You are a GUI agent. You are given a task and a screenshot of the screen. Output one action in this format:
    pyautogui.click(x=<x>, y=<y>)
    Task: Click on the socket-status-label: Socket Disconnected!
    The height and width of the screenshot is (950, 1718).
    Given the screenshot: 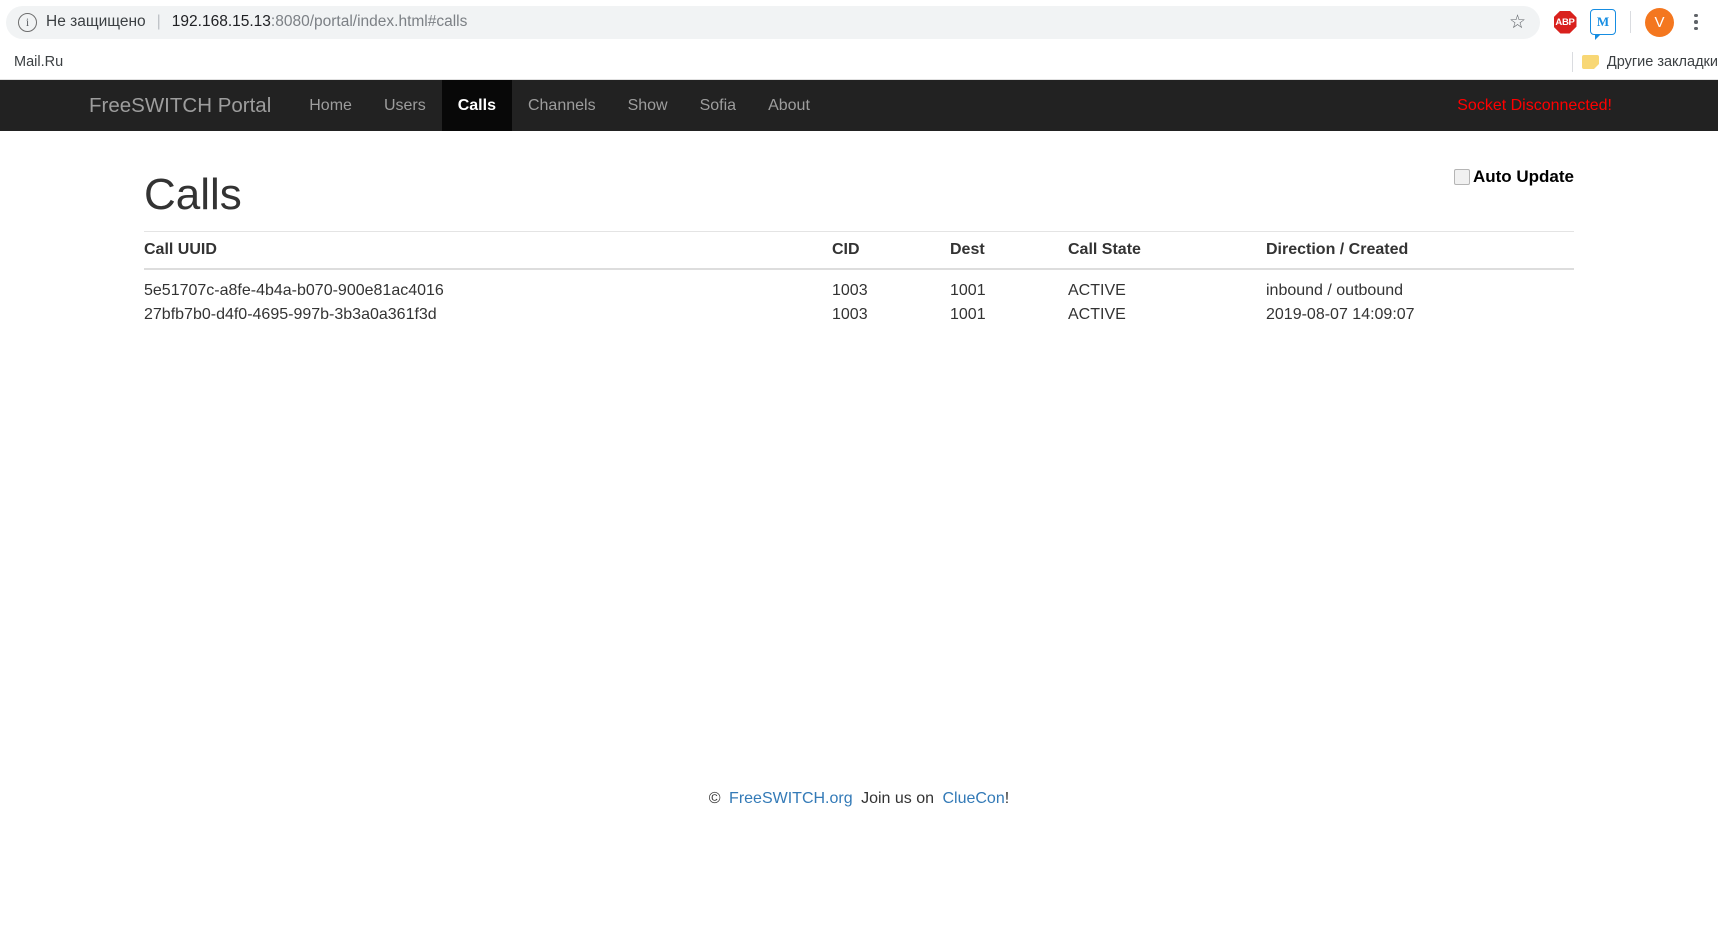 What is the action you would take?
    pyautogui.click(x=1534, y=105)
    